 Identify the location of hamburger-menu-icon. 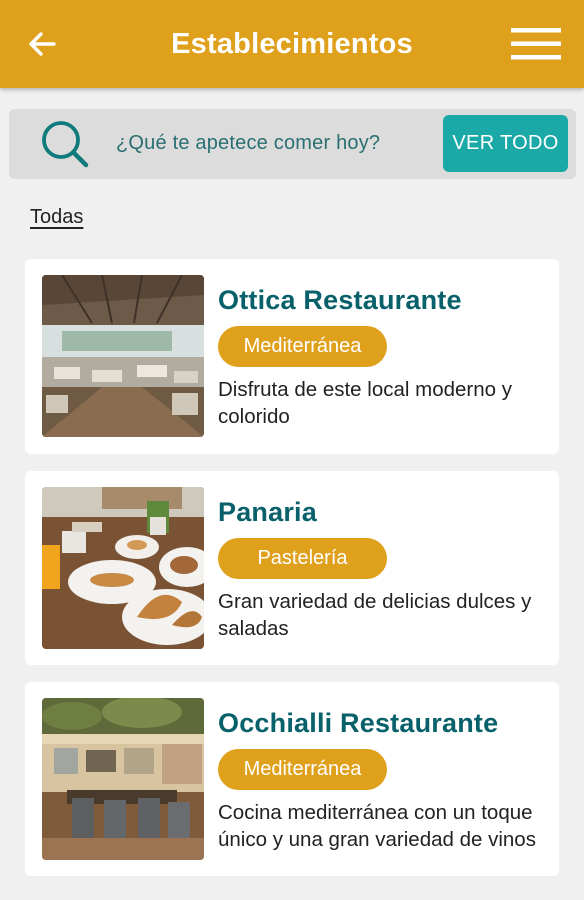
(536, 44).